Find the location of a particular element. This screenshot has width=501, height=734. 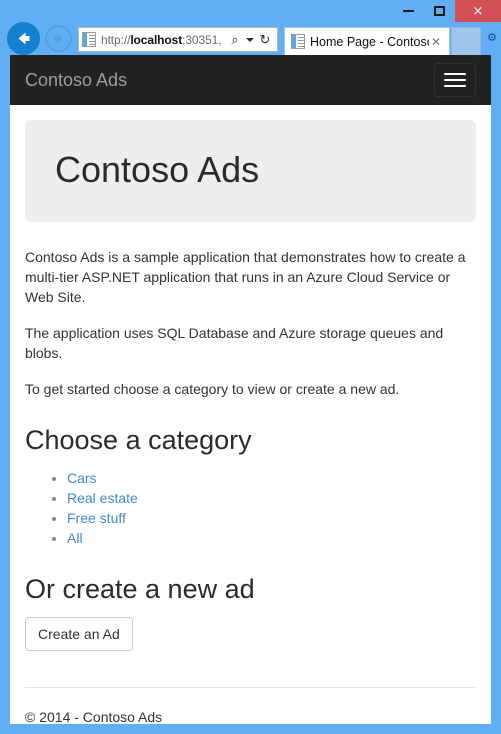

navbar-toggle-button is located at coordinates (455, 80).